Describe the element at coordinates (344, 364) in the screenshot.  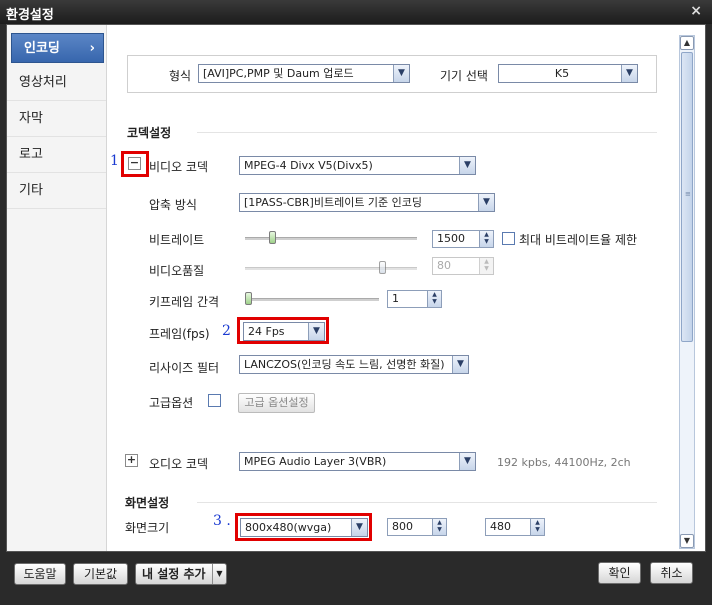
I see `resize-filter-value: LANCZOS(인코딩 속도 느림, 선명한 화질)` at that location.